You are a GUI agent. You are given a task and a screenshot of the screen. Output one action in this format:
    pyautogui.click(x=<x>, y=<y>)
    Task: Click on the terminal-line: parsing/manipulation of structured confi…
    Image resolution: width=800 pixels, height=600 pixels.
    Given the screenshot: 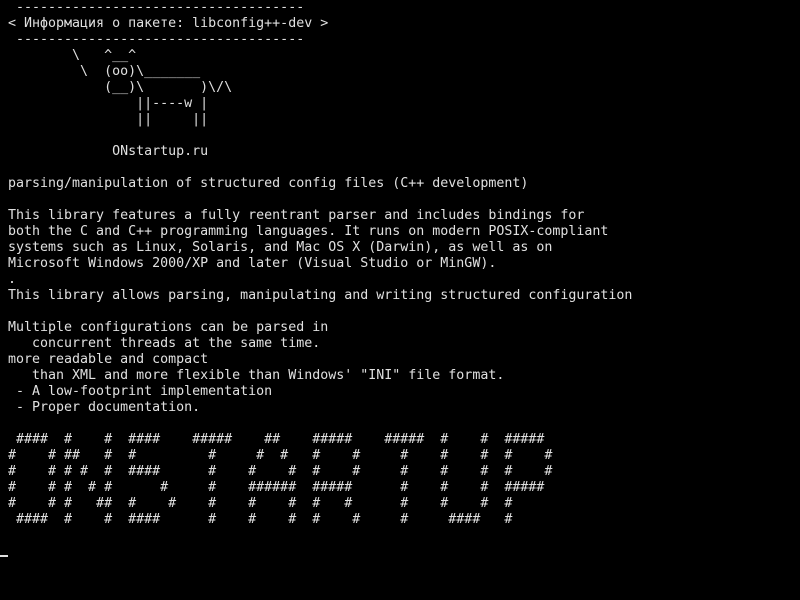 What is the action you would take?
    pyautogui.click(x=268, y=183)
    